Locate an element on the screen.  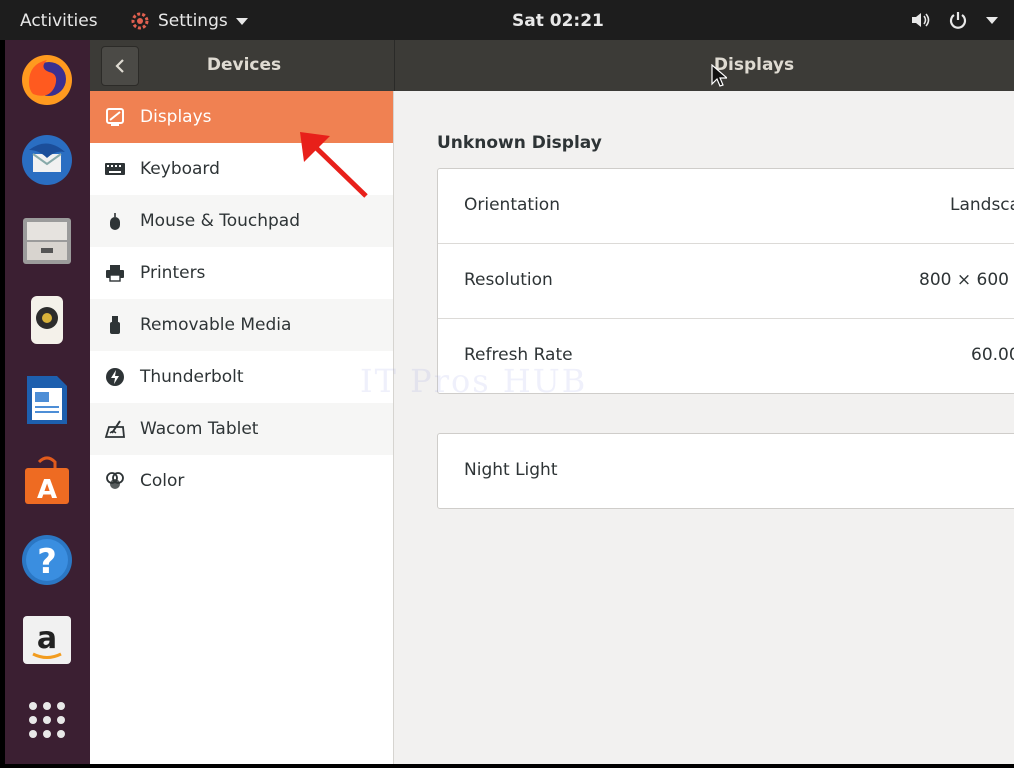
activities-button: Activities is located at coordinates (59, 21).